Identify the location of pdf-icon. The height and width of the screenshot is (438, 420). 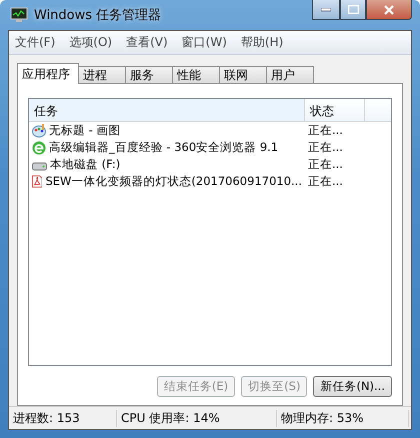
(37, 181).